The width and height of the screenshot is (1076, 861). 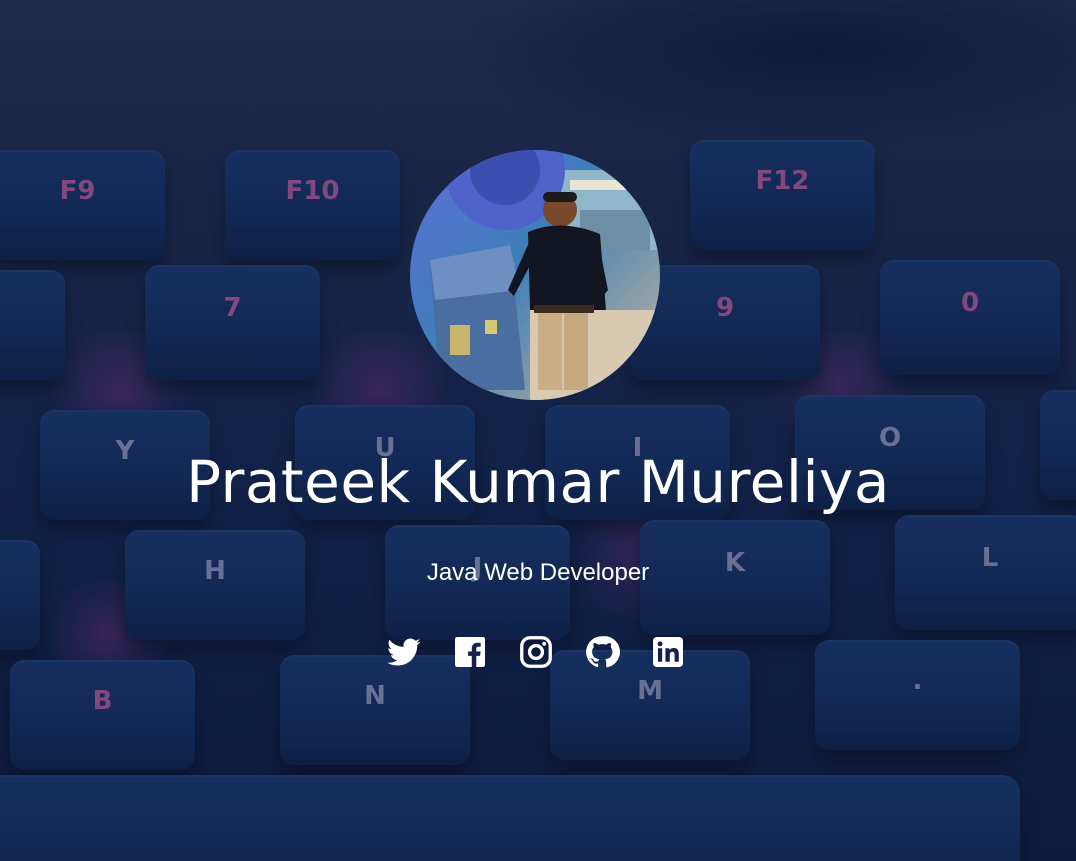 I want to click on linkedin-icon, so click(x=668, y=652).